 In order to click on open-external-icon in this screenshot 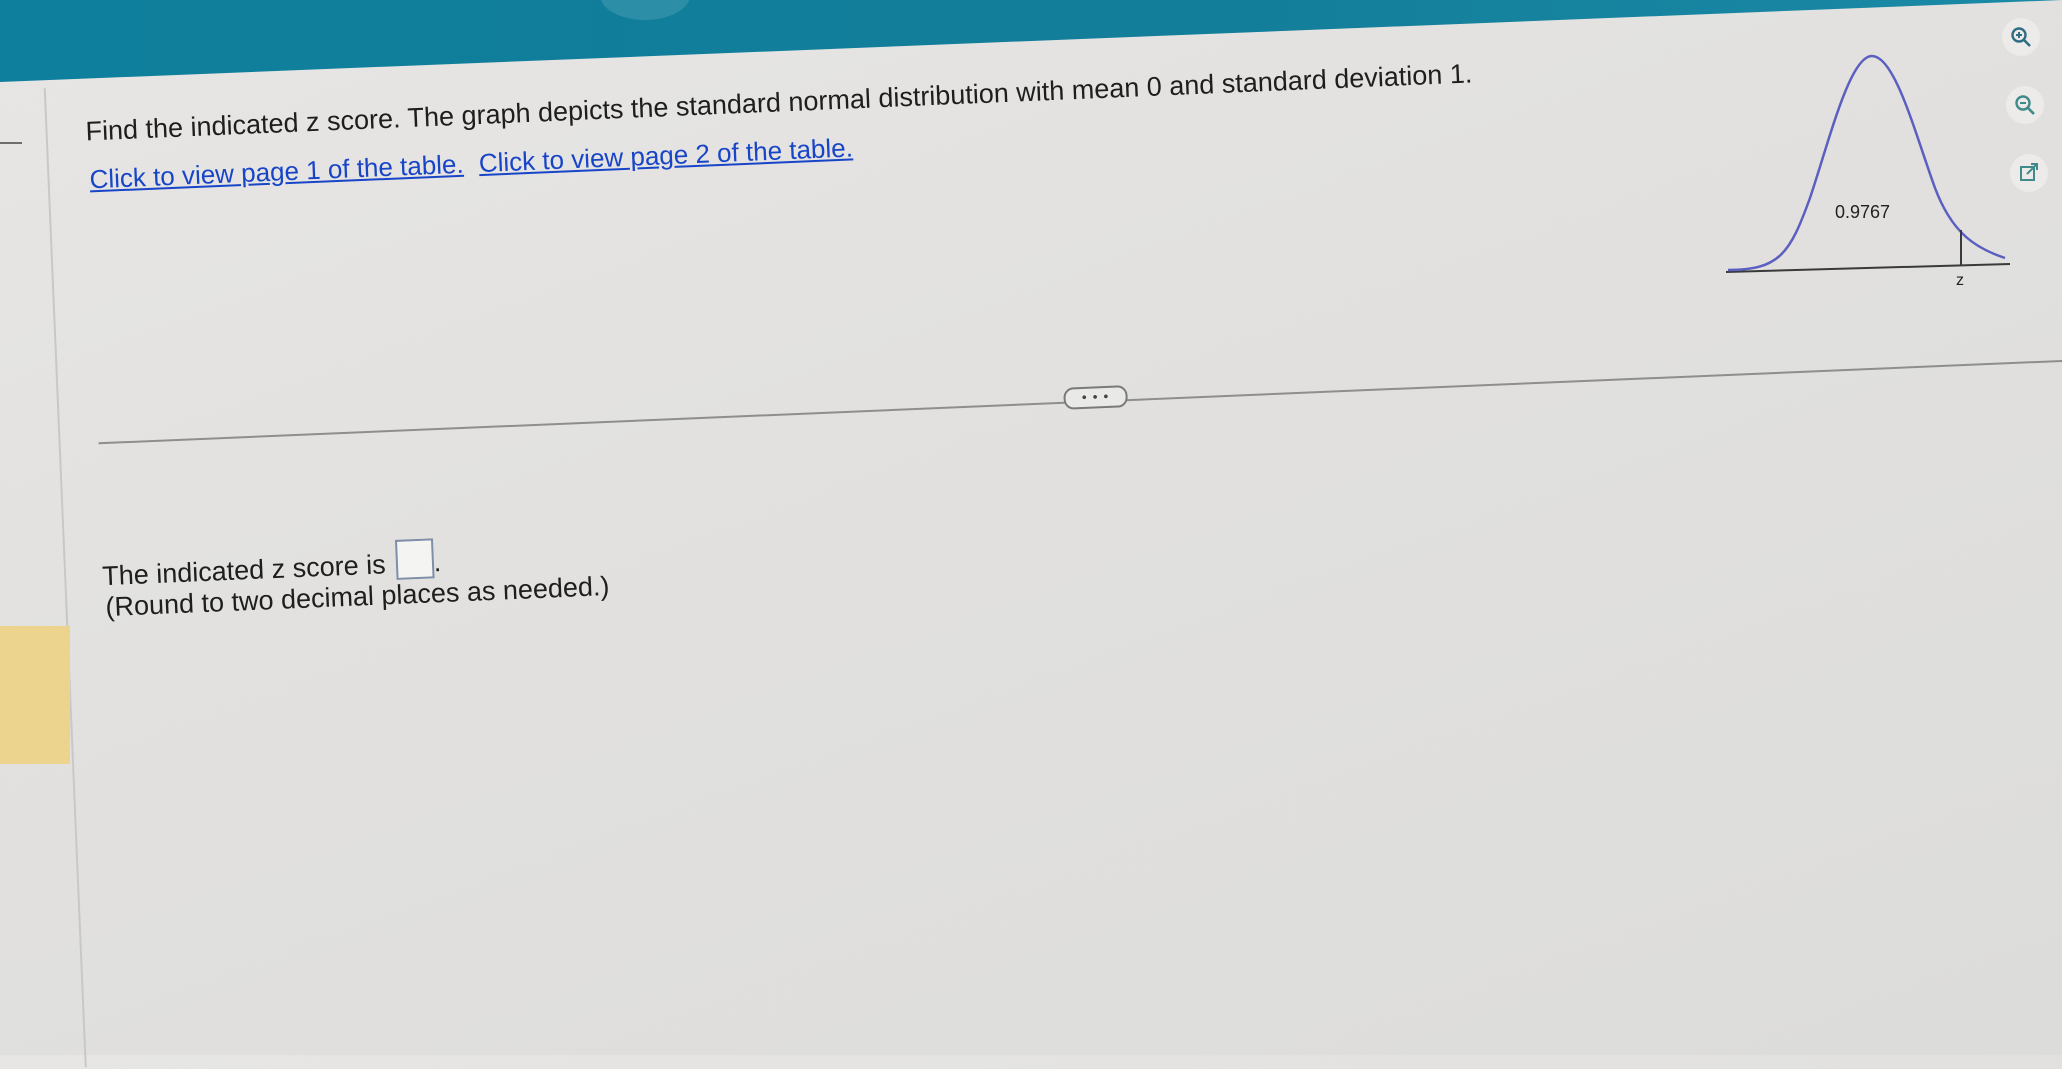, I will do `click(2029, 173)`.